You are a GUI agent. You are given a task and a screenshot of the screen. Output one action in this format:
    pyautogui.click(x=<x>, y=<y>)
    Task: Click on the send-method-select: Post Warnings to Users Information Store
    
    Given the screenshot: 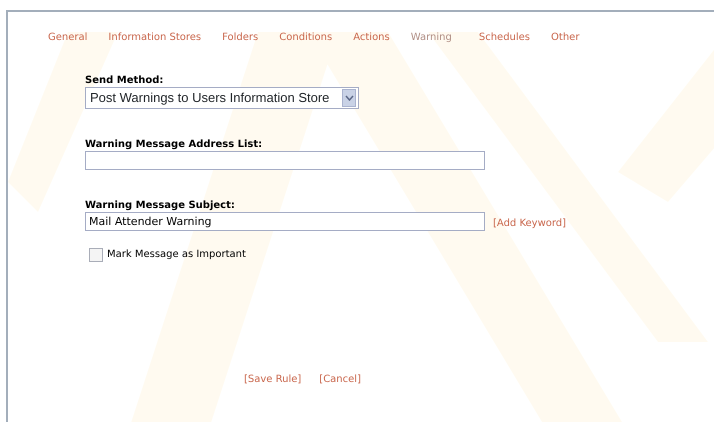 What is the action you would take?
    pyautogui.click(x=222, y=98)
    